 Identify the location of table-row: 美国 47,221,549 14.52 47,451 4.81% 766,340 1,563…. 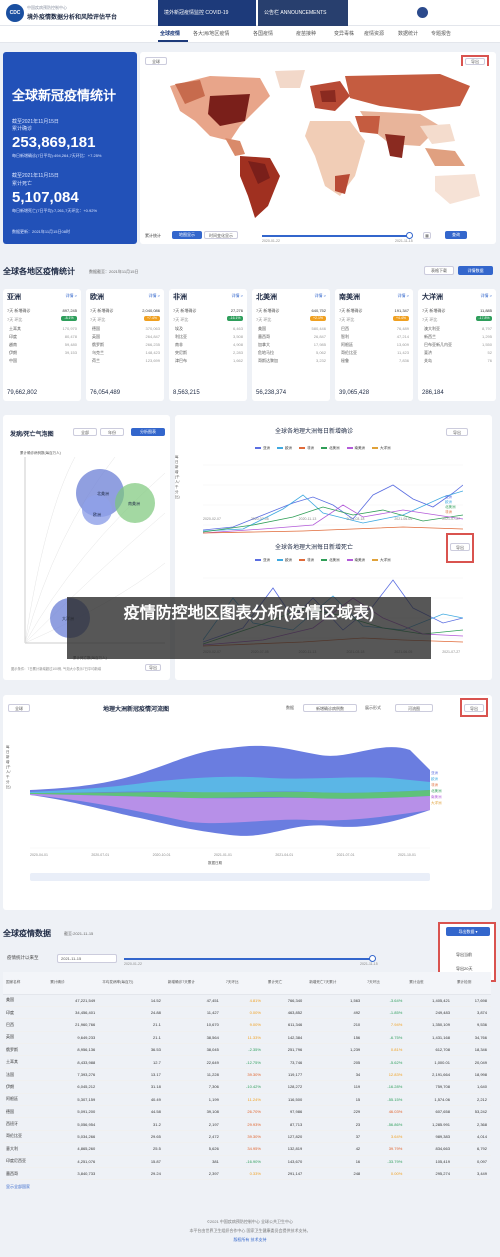
(247, 1000).